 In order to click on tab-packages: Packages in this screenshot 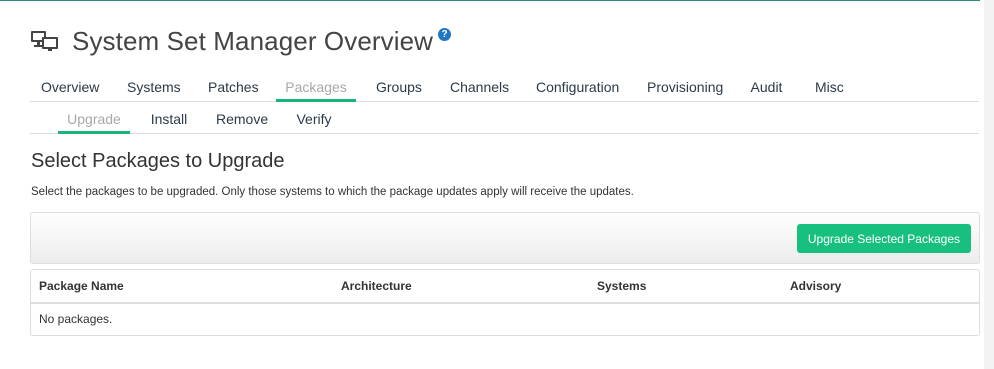, I will do `click(316, 88)`.